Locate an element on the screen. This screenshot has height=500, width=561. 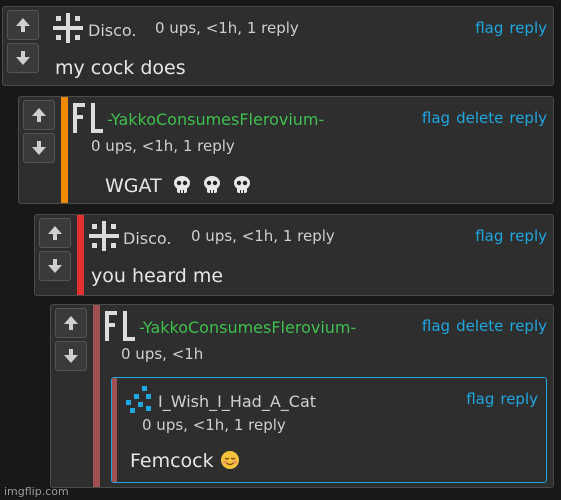
comment-text: my cock does is located at coordinates (120, 68).